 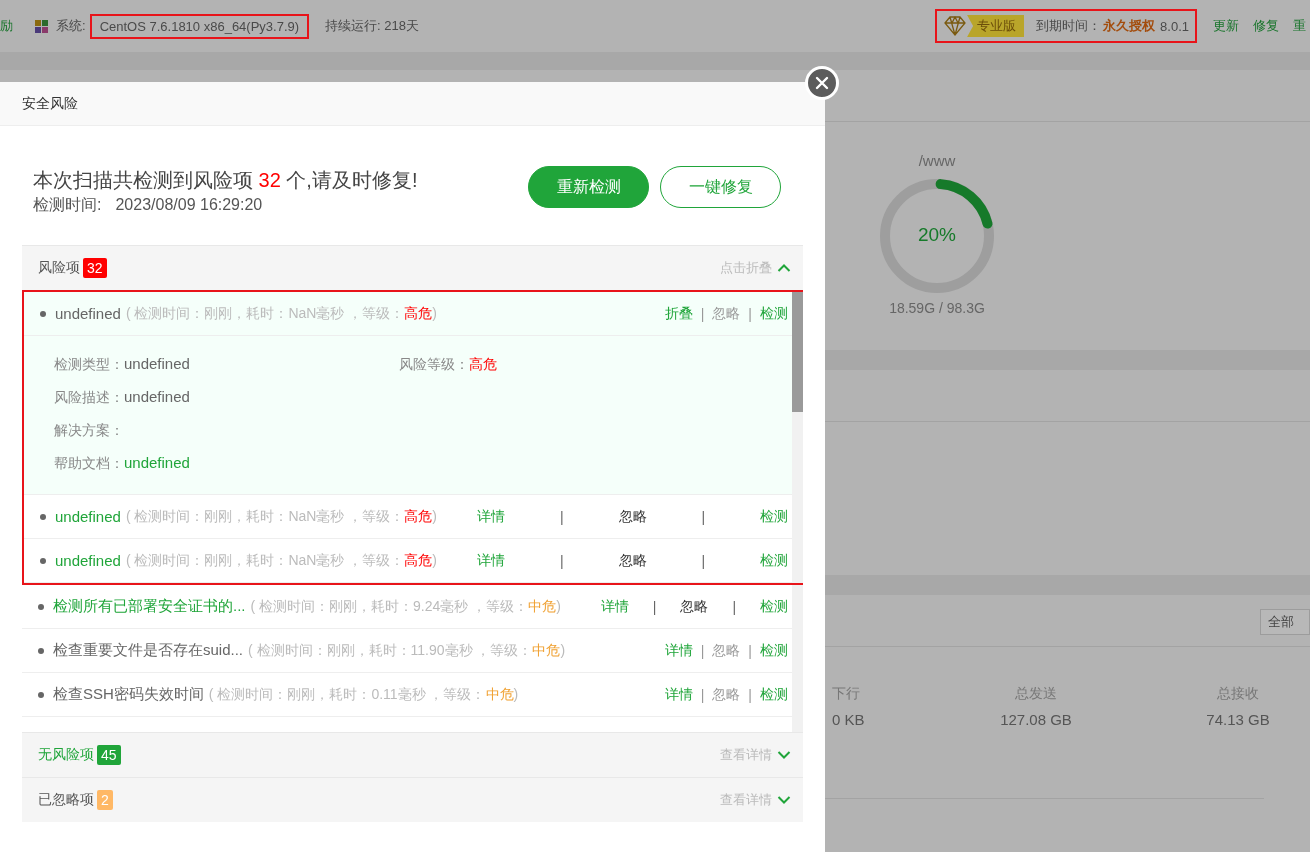 What do you see at coordinates (407, 650) in the screenshot?
I see `scan-meta: ( 检测时间：刚刚，耗时：11.90毫秒 ，等级：中危)` at bounding box center [407, 650].